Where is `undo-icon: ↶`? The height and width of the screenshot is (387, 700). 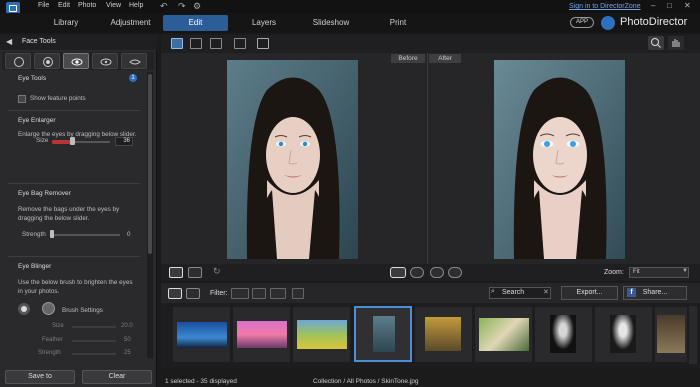
undo-icon: ↶ is located at coordinates (164, 6).